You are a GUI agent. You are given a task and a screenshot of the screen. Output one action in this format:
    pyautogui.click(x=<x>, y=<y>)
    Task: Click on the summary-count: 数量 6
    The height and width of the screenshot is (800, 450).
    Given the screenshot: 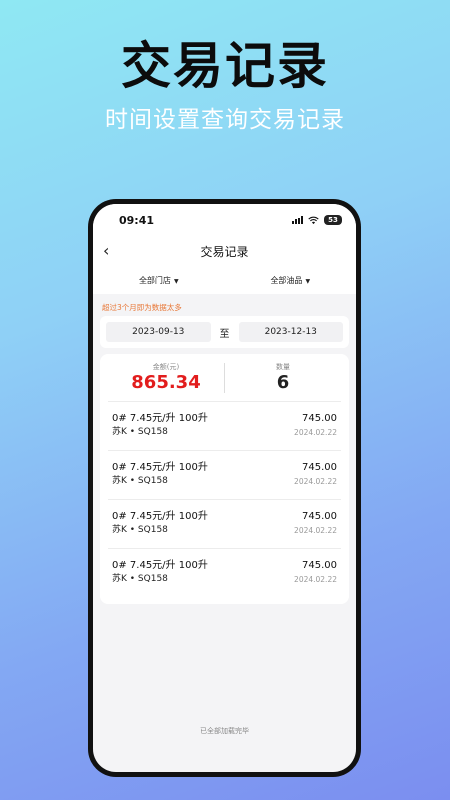 What is the action you would take?
    pyautogui.click(x=283, y=378)
    